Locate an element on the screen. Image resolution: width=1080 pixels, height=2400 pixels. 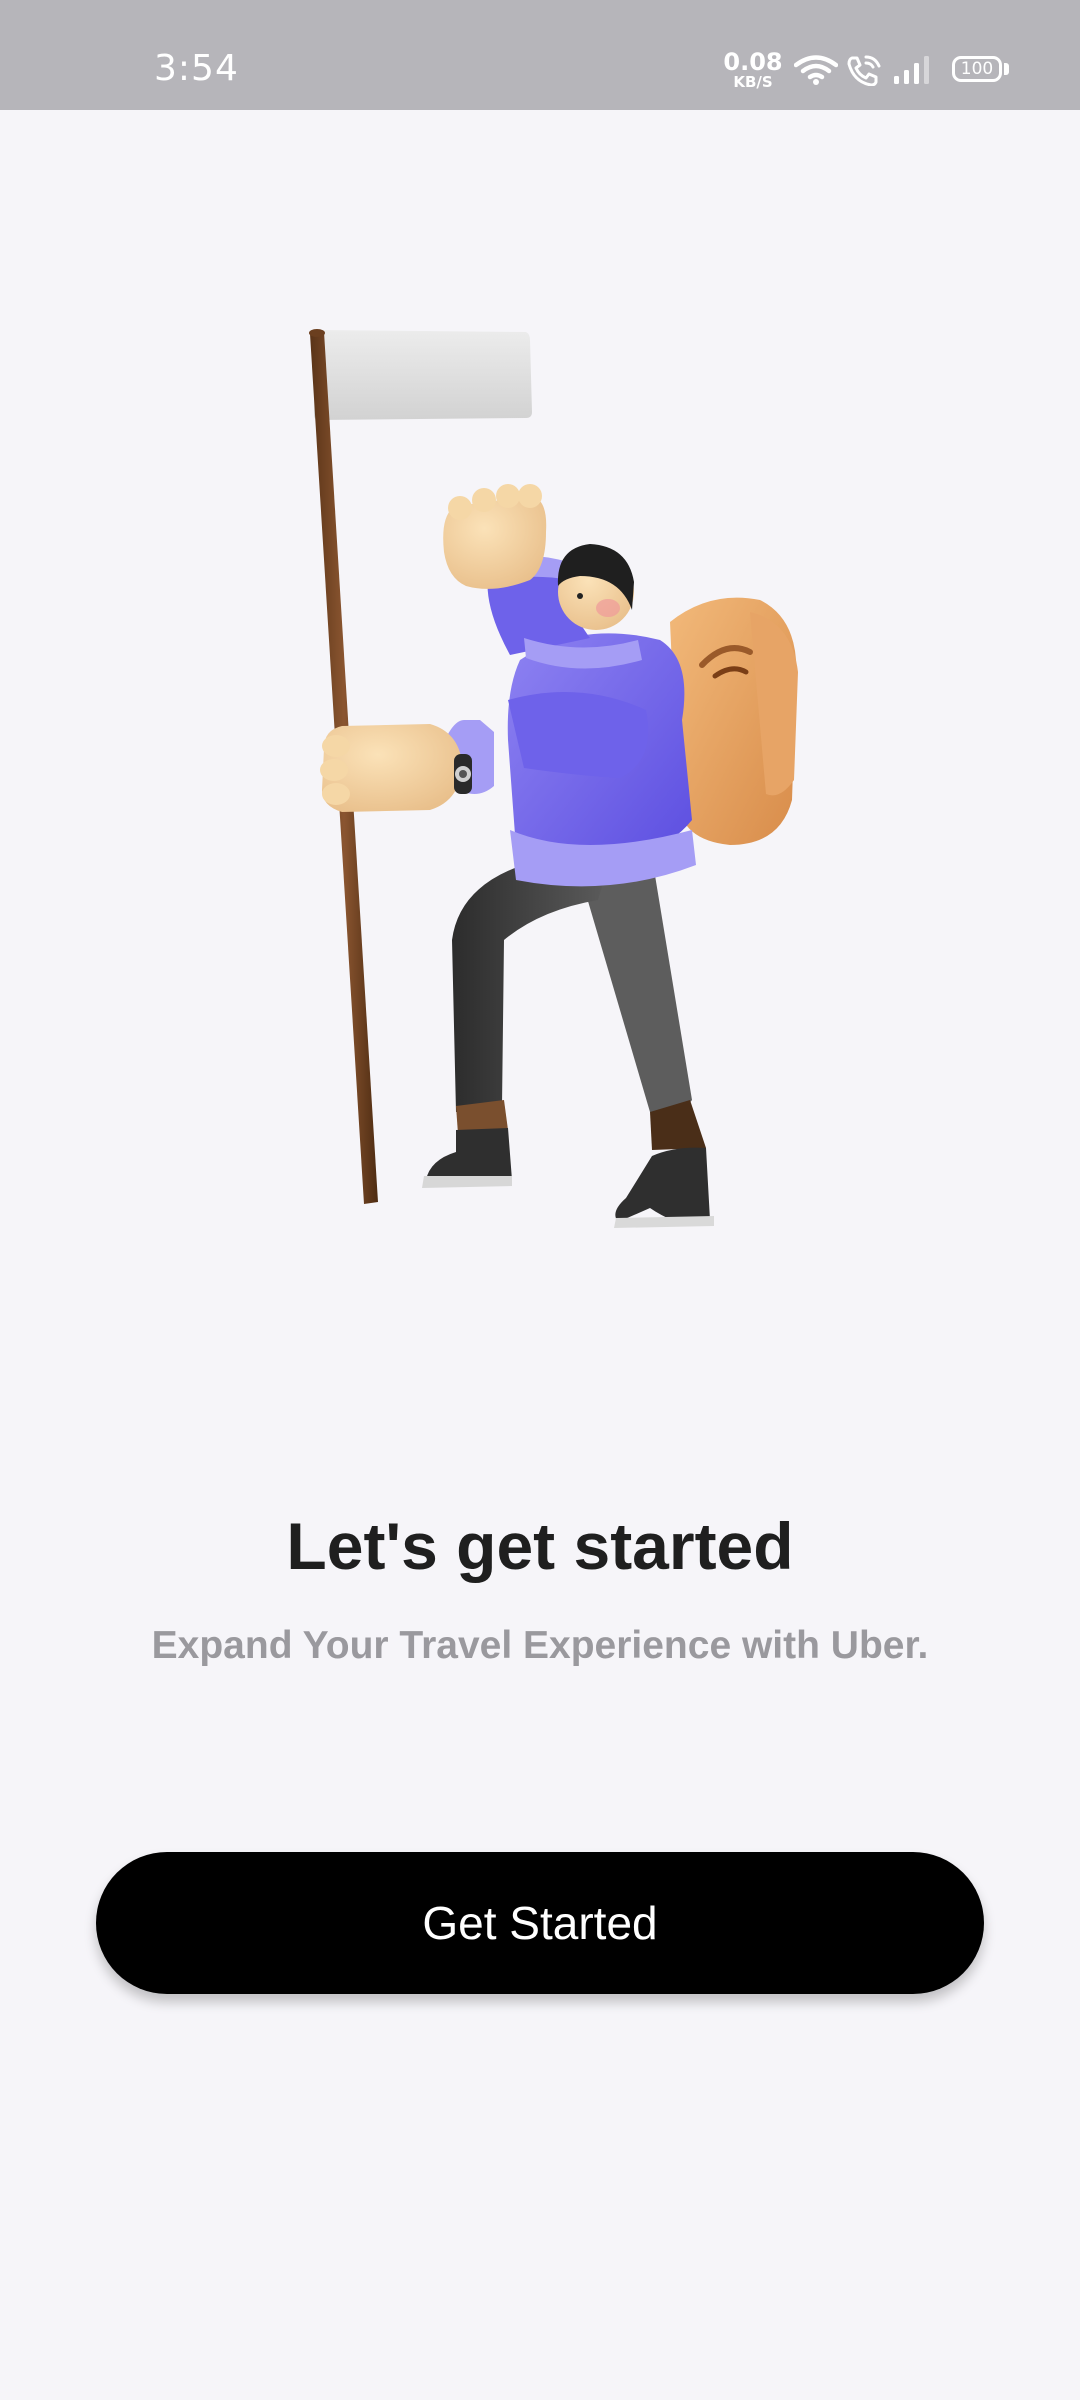
wifi-call-icon is located at coordinates (864, 70).